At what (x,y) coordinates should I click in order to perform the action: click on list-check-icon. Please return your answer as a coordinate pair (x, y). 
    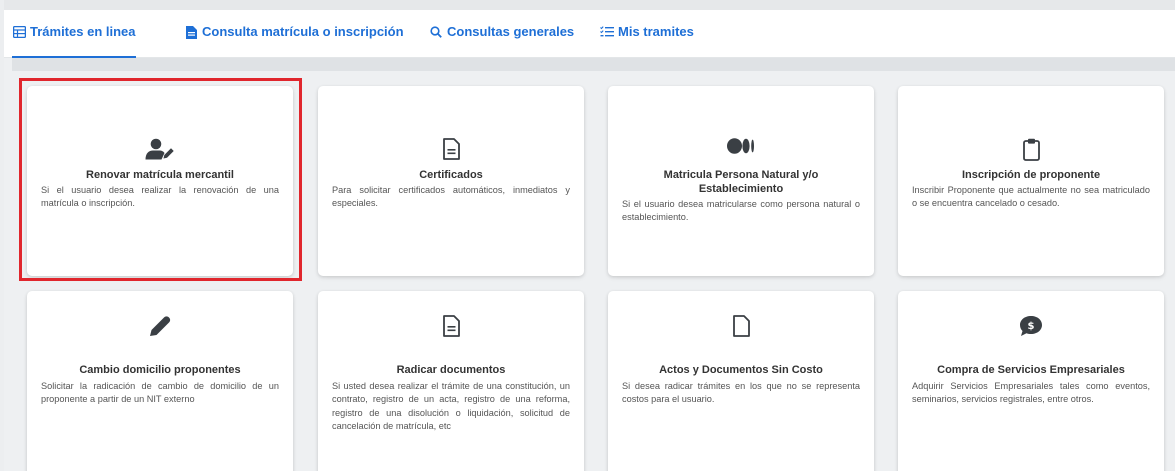
    Looking at the image, I should click on (607, 32).